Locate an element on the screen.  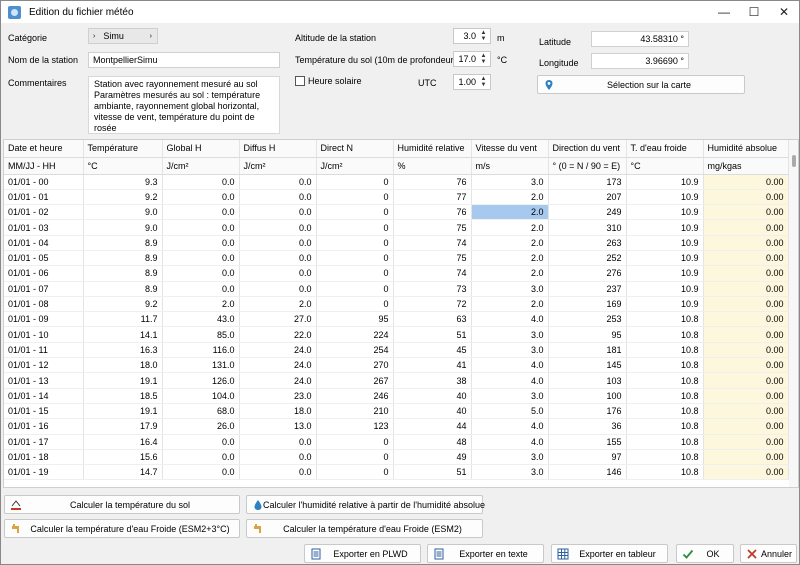
column-header: T. d'eau froide is located at coordinates (665, 149).